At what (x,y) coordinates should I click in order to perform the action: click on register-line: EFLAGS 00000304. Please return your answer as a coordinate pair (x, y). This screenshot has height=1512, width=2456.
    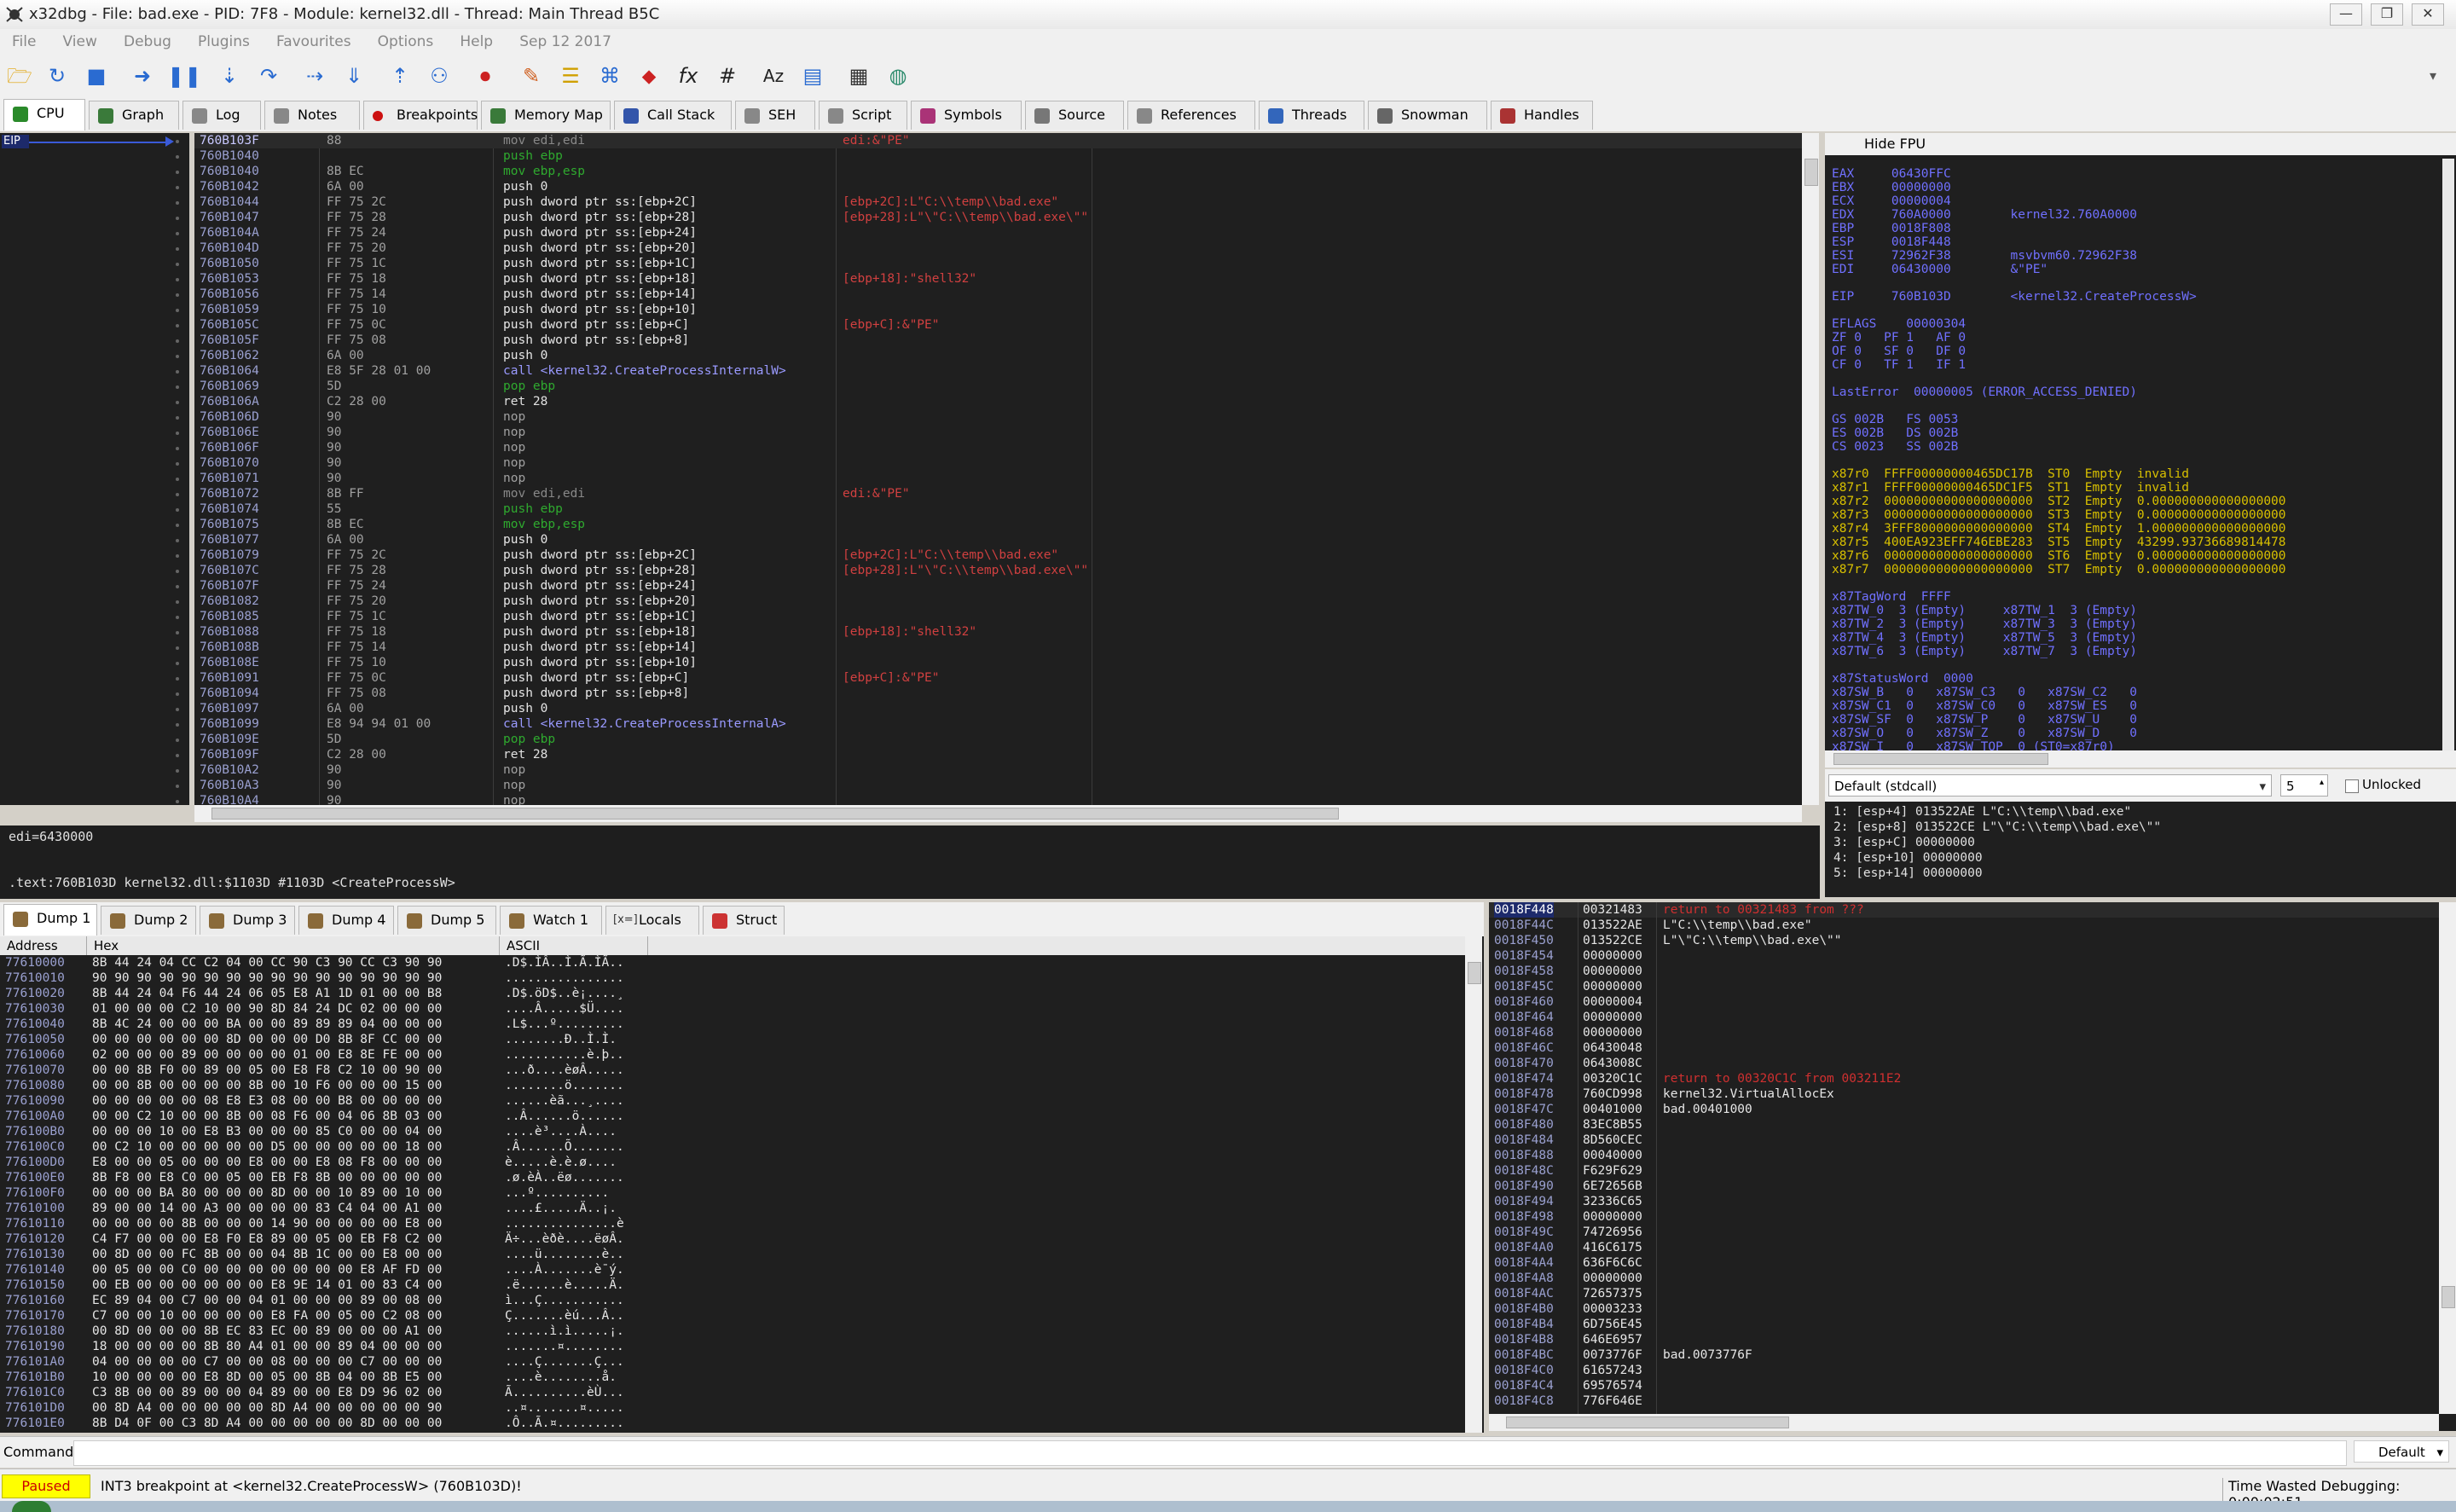
    Looking at the image, I should click on (1899, 324).